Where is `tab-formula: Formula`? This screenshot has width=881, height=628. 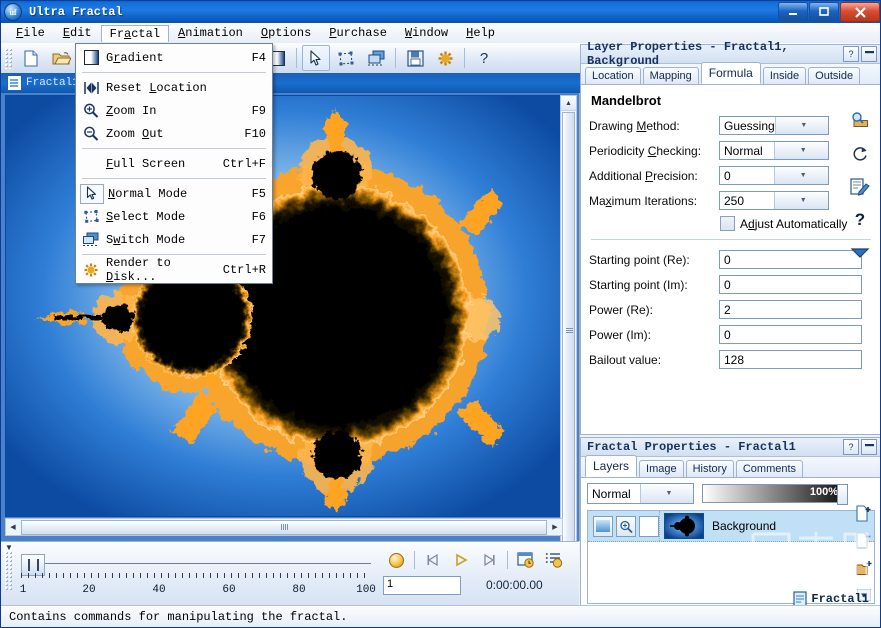 tab-formula: Formula is located at coordinates (730, 73).